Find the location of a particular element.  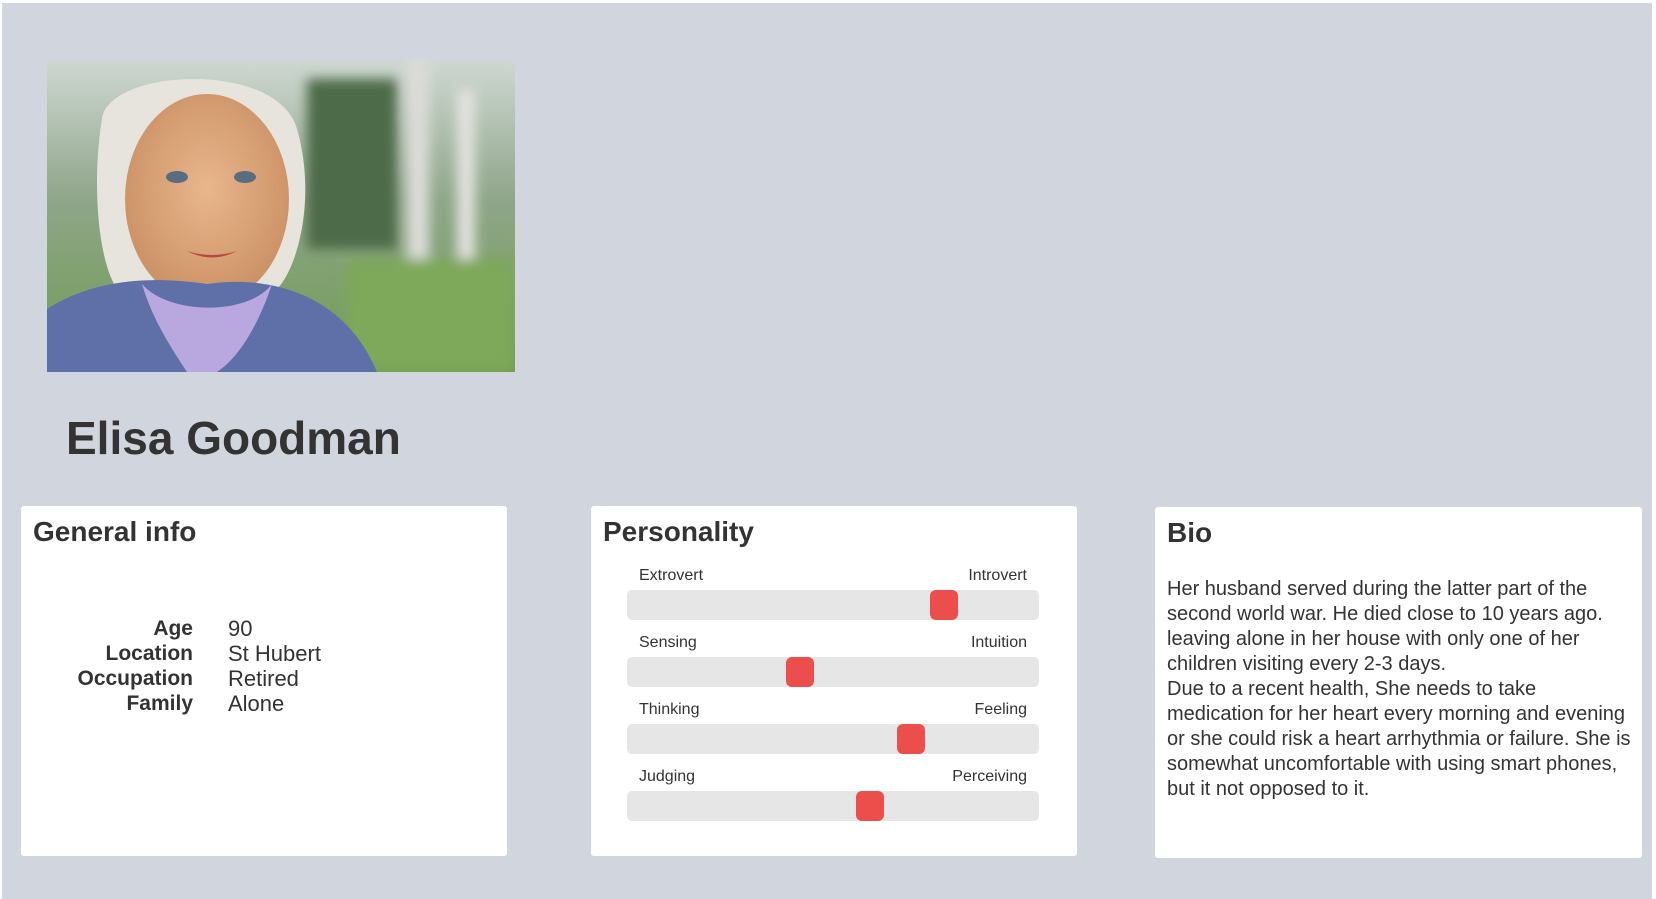

trait-right-label: Perceiving is located at coordinates (989, 776).